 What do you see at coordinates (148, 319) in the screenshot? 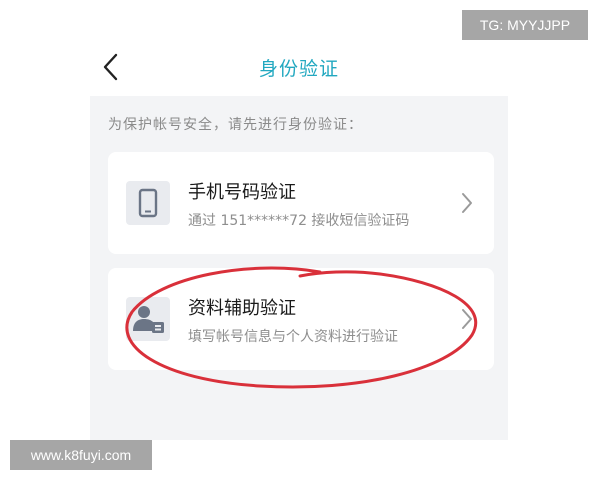
I see `profile-icon` at bounding box center [148, 319].